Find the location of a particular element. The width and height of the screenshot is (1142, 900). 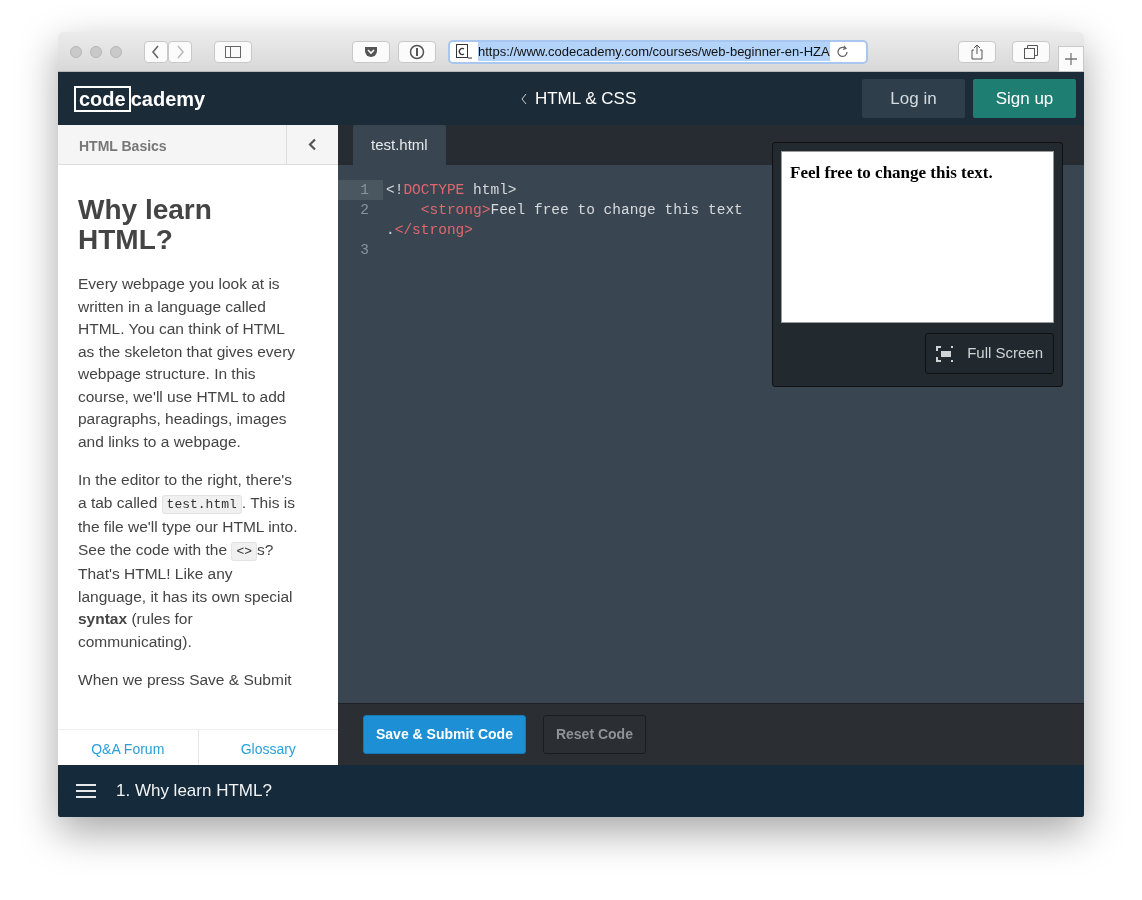

back-button is located at coordinates (156, 51).